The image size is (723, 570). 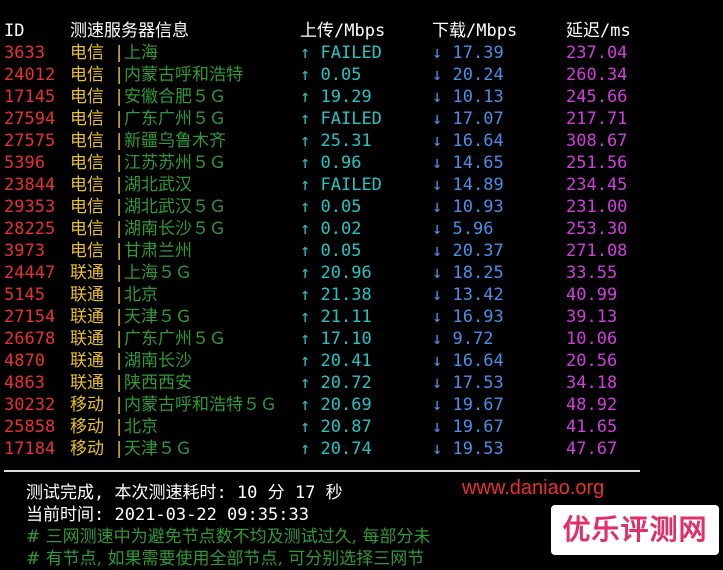 I want to click on row-city: 天津５Ｇ, so click(x=158, y=317).